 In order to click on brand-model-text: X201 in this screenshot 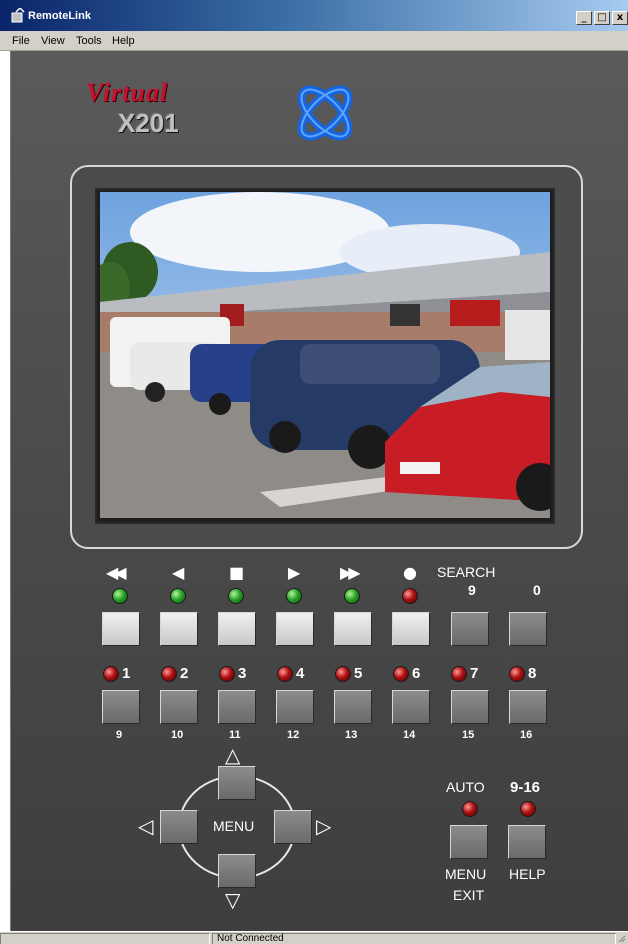, I will do `click(148, 123)`.